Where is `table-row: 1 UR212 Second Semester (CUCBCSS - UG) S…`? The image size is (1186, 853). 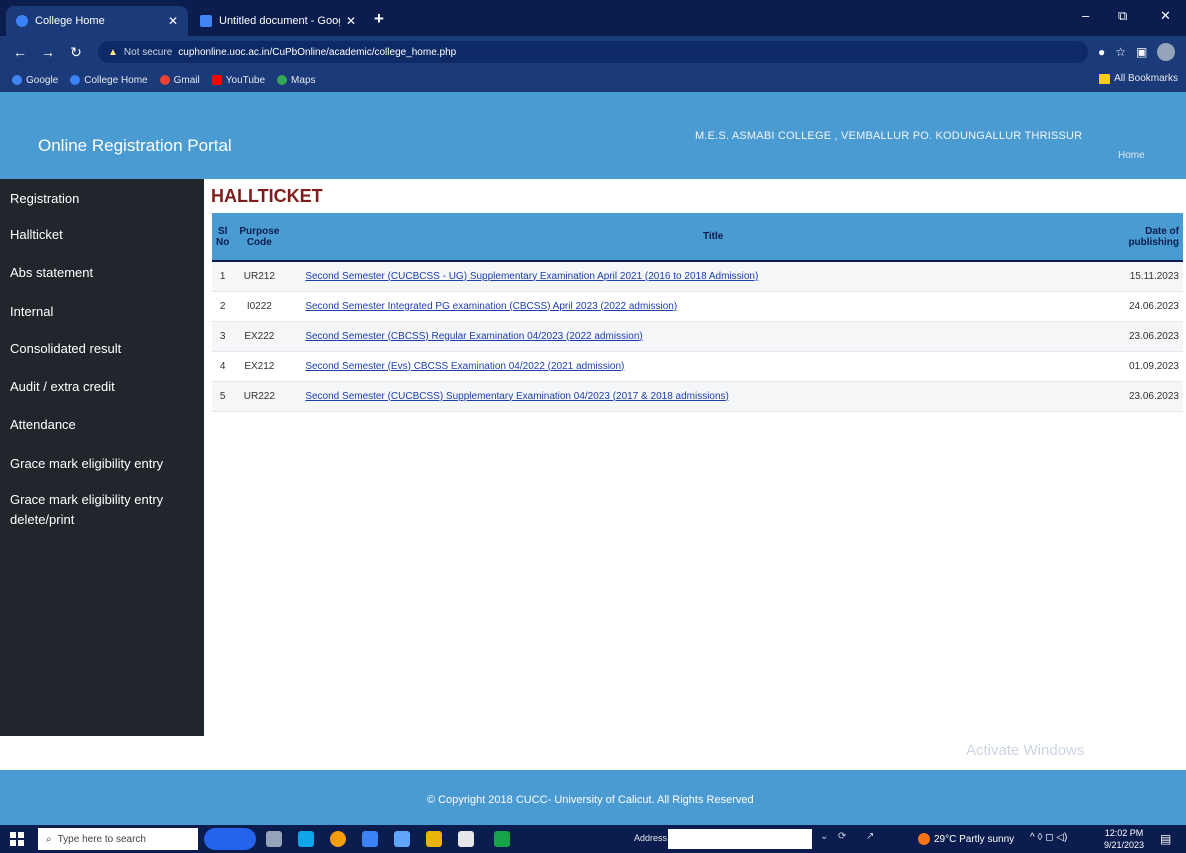 table-row: 1 UR212 Second Semester (CUCBCSS - UG) S… is located at coordinates (697, 276).